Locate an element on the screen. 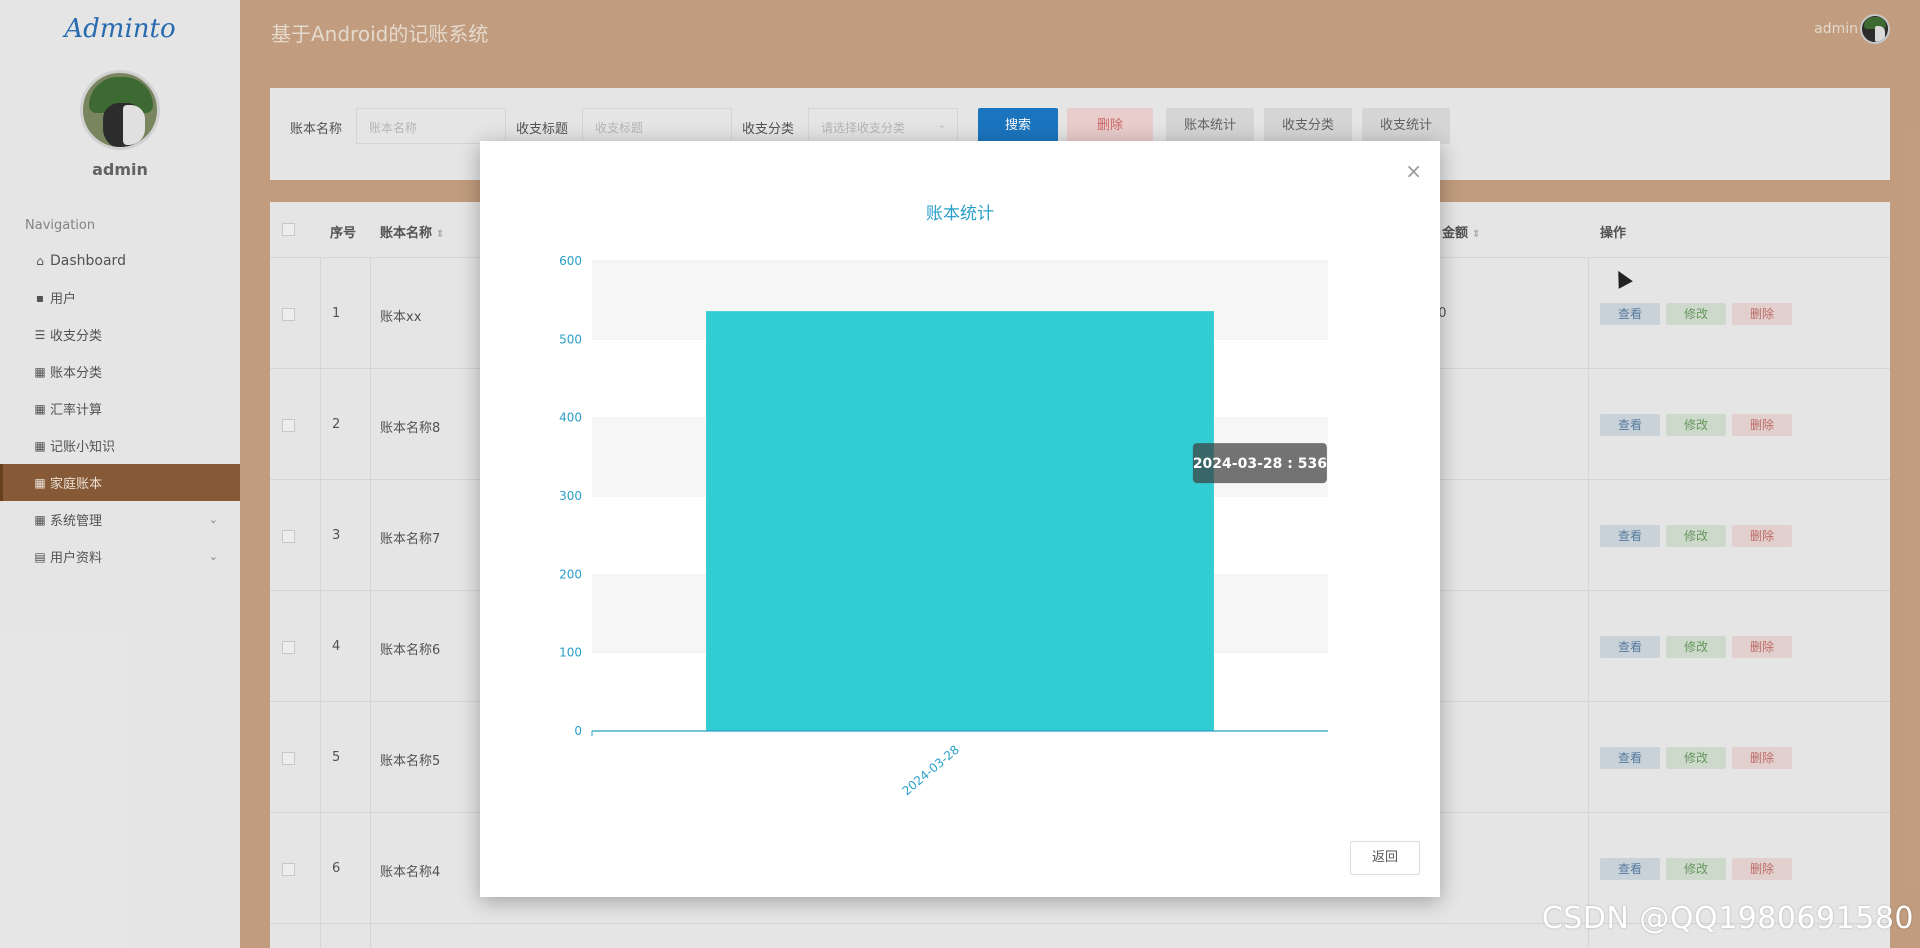  y-tick-label: 600 is located at coordinates (570, 261).